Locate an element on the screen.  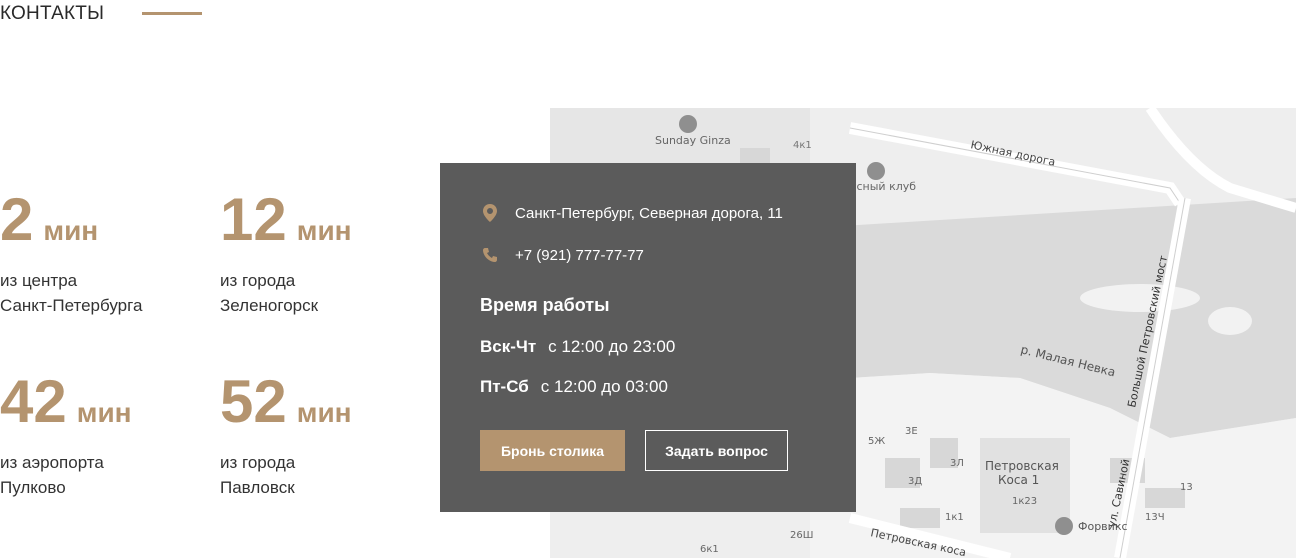
stat-value: 2 is located at coordinates (17, 219).